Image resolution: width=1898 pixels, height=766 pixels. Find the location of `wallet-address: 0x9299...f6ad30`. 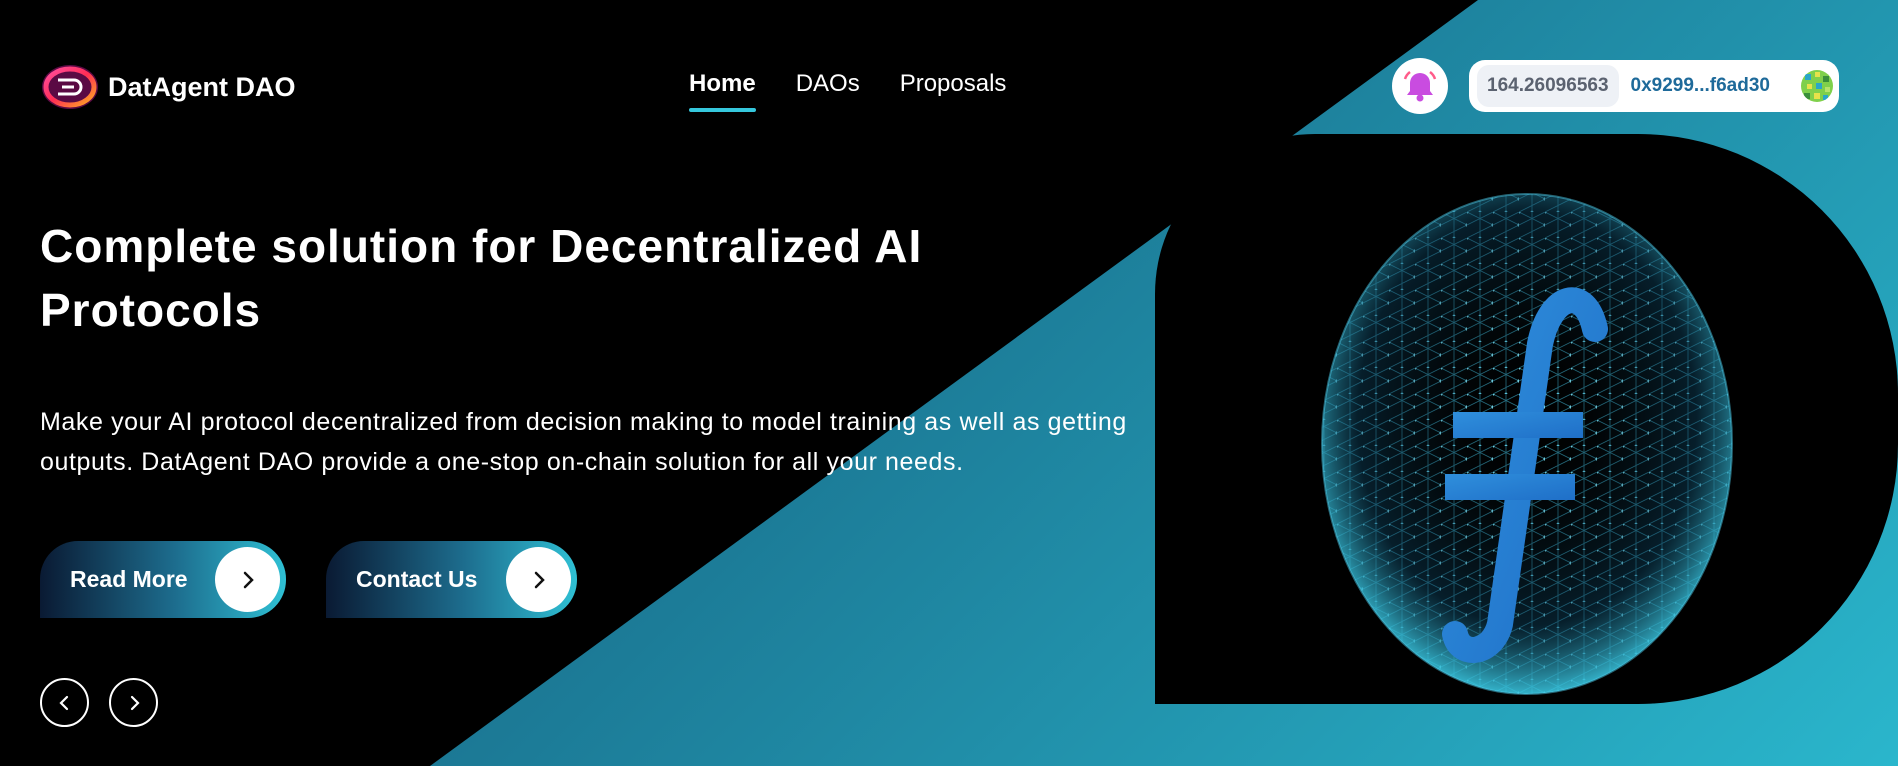

wallet-address: 0x9299...f6ad30 is located at coordinates (1700, 86).